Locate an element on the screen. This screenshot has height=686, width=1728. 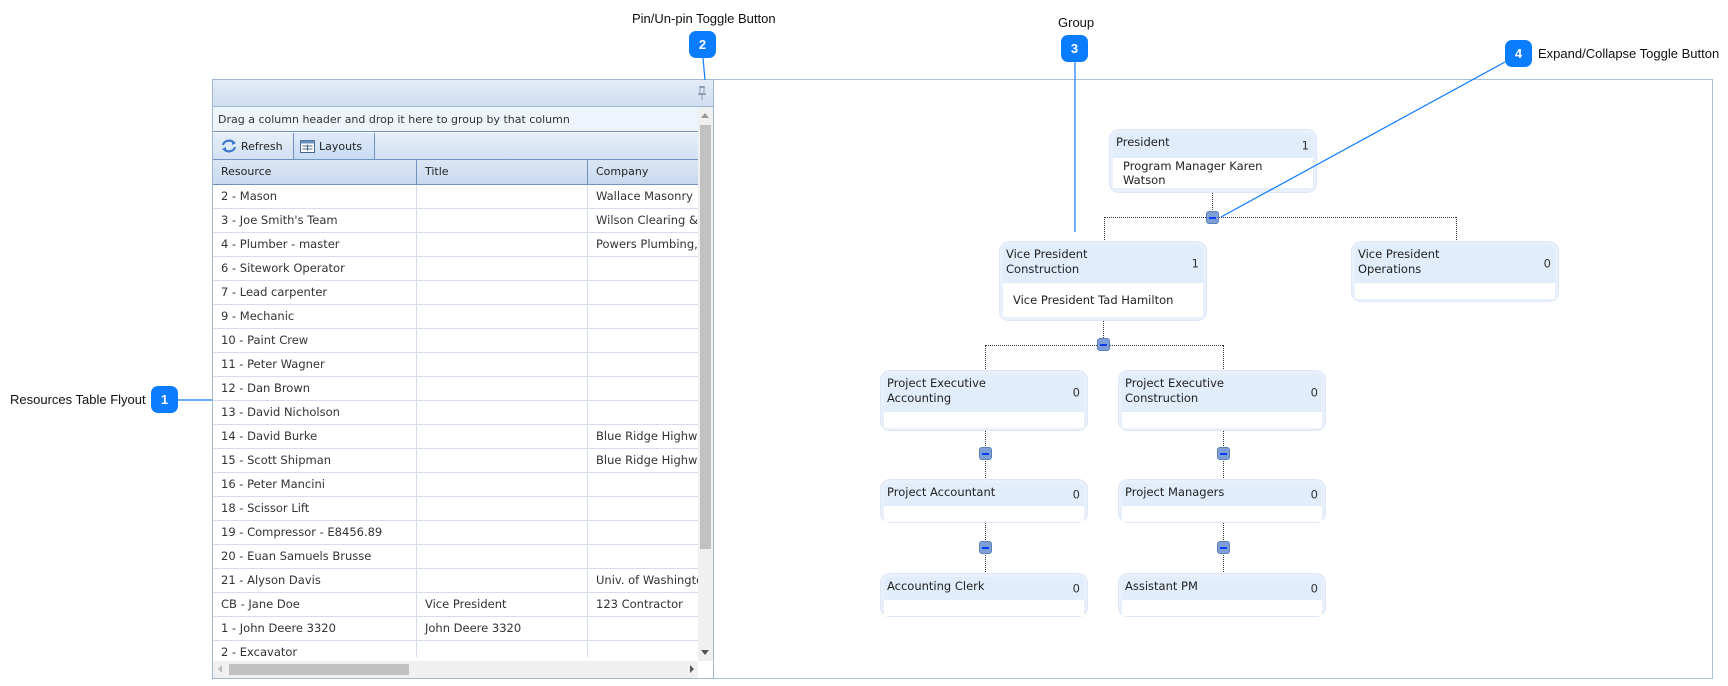
annotation-badge-2: 2 is located at coordinates (702, 44).